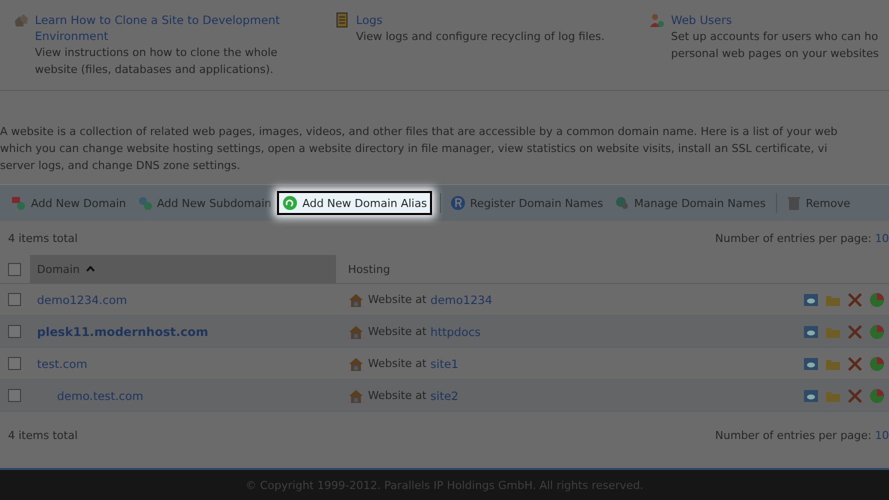 The width and height of the screenshot is (889, 500). Describe the element at coordinates (526, 203) in the screenshot. I see `toolbar-button: Register Domain Names` at that location.